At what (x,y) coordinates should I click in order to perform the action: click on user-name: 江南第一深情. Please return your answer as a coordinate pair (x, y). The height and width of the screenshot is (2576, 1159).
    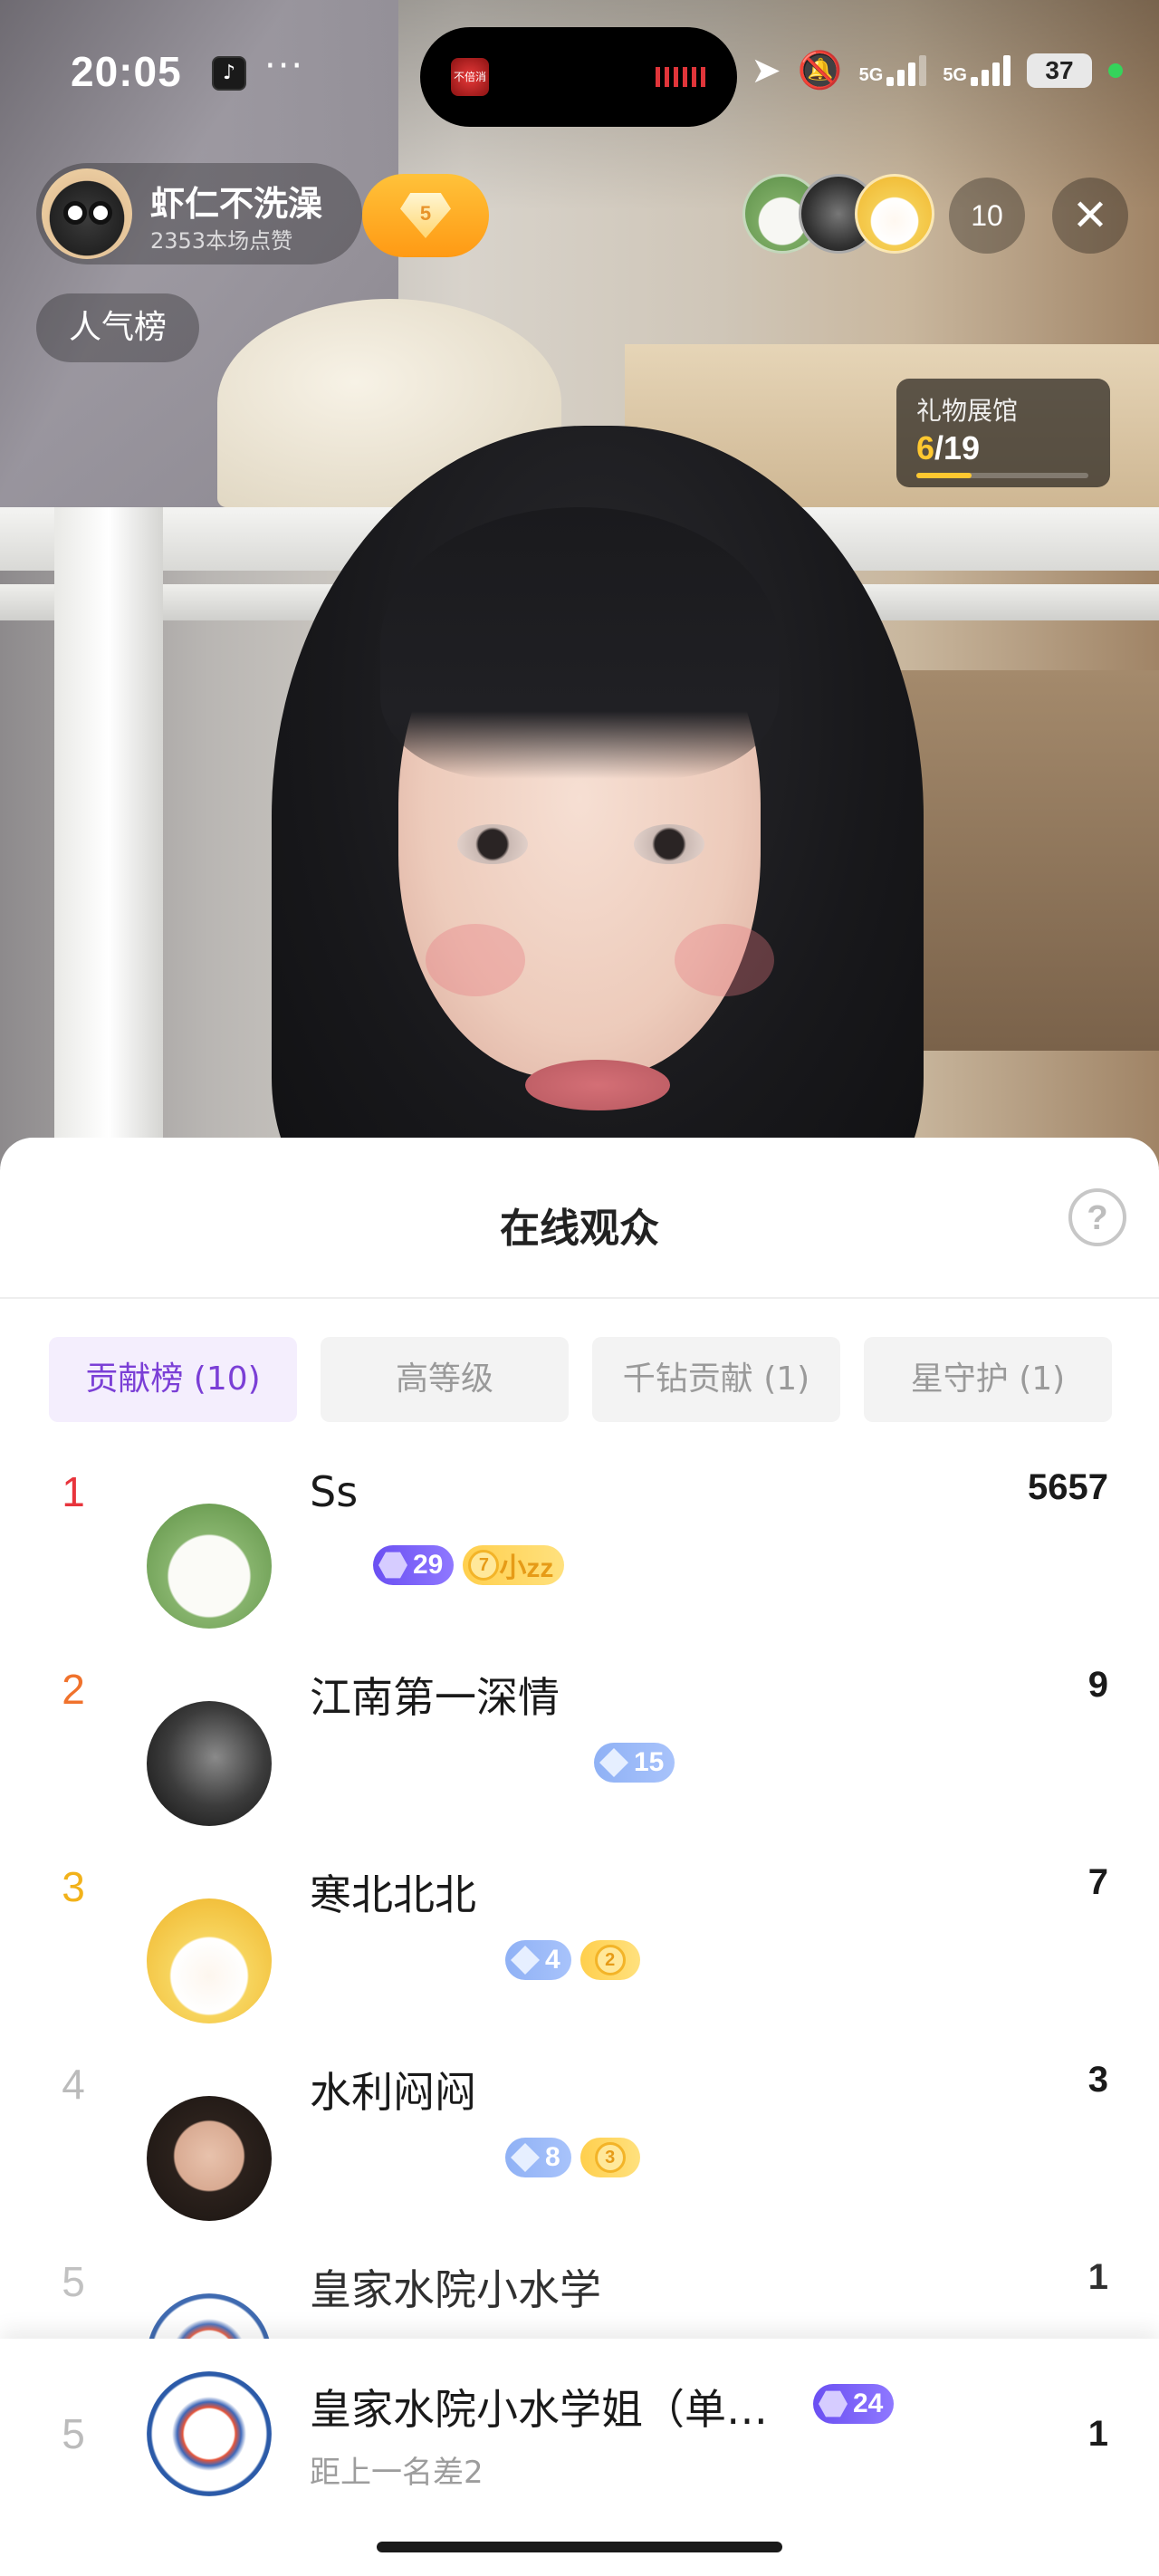
    Looking at the image, I should click on (435, 1697).